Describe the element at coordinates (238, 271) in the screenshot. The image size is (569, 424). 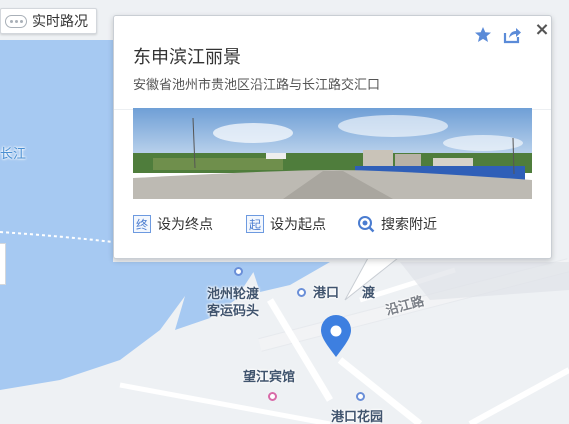
I see `ferry-terminal-dot` at that location.